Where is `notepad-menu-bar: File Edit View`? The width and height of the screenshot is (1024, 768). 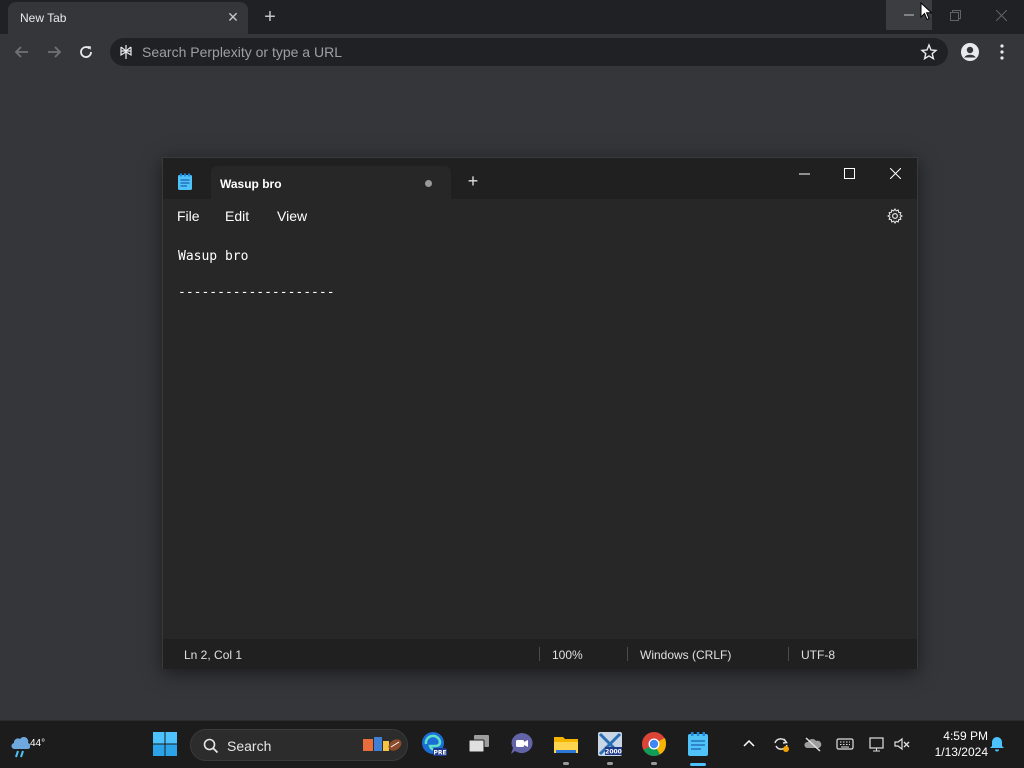 notepad-menu-bar: File Edit View is located at coordinates (540, 216).